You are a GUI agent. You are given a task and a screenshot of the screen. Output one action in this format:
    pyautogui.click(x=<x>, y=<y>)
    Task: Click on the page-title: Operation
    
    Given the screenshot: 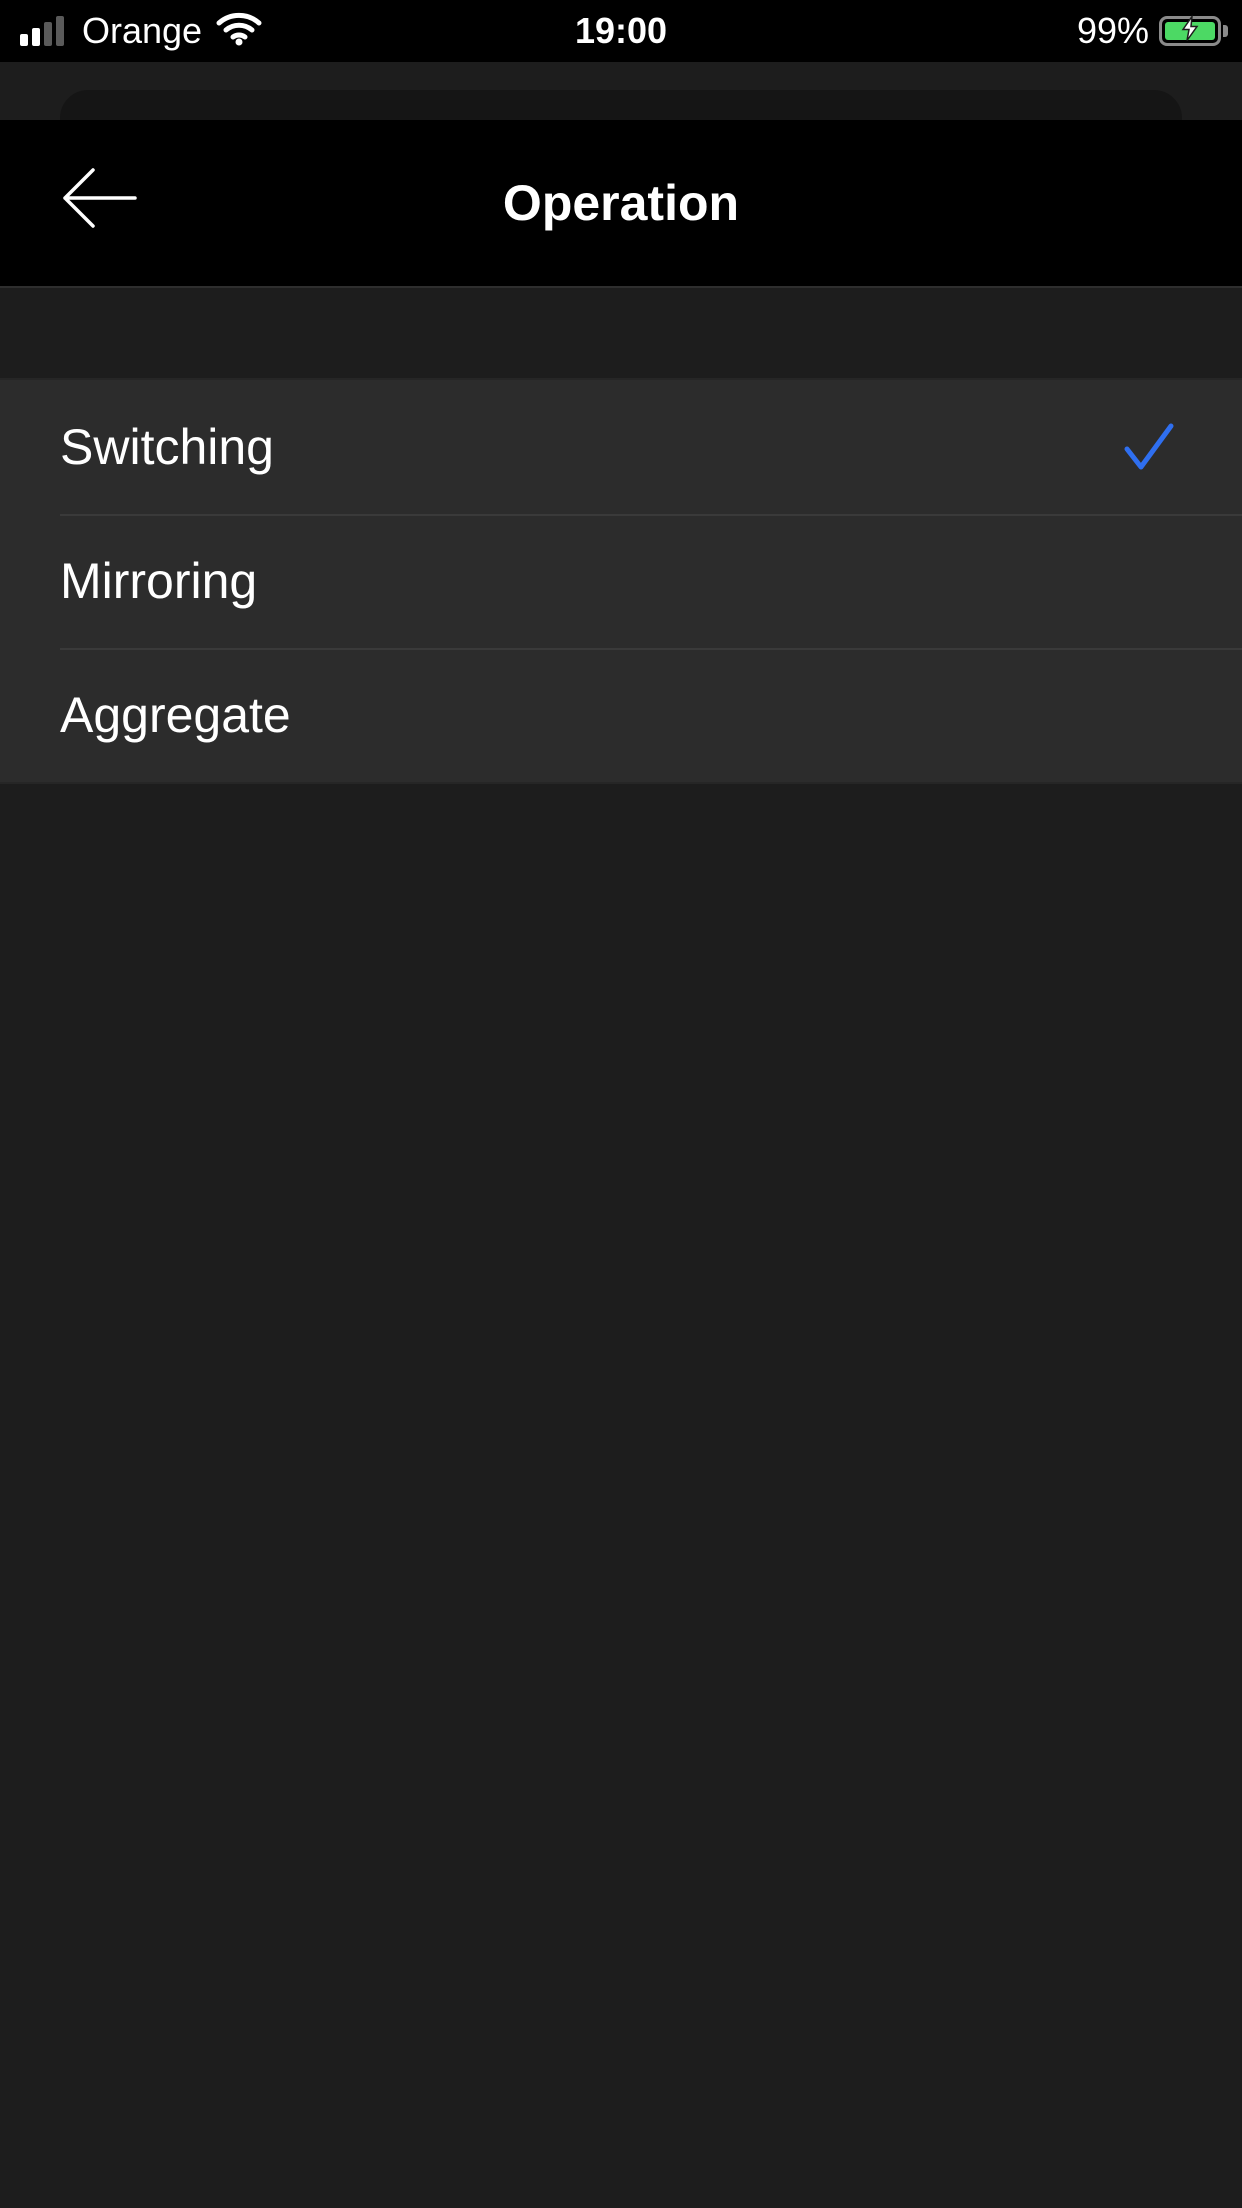 What is the action you would take?
    pyautogui.click(x=621, y=203)
    